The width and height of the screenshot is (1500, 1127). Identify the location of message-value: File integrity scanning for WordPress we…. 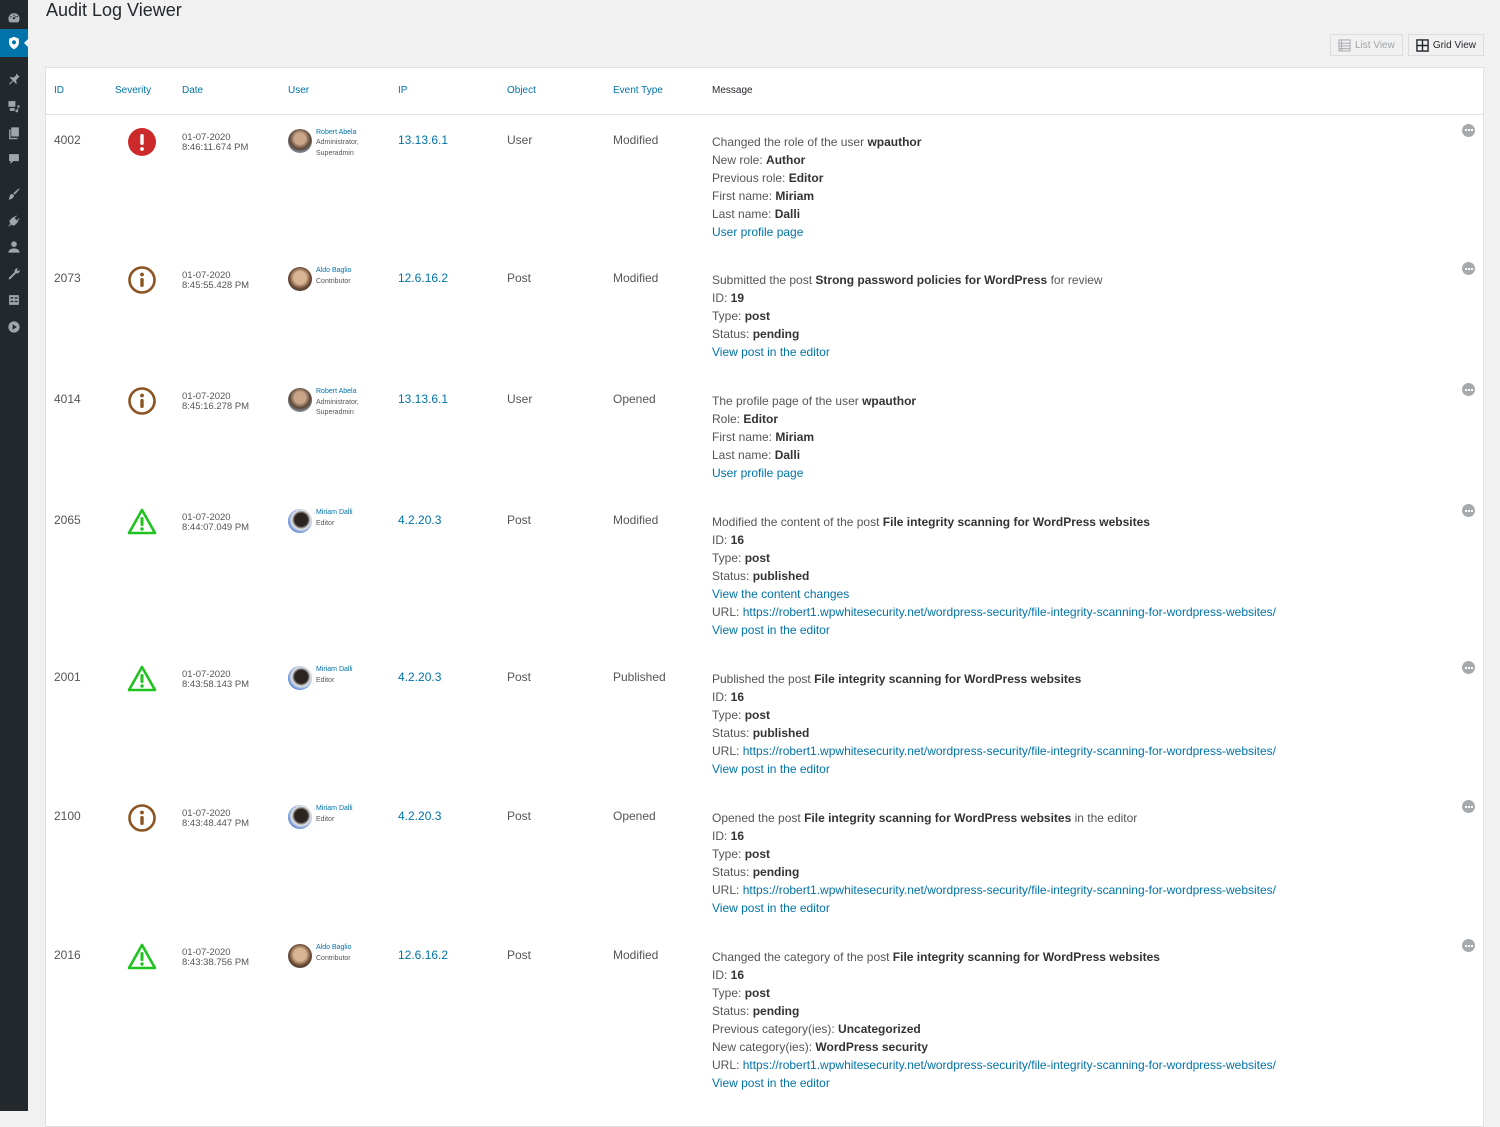
(1026, 957).